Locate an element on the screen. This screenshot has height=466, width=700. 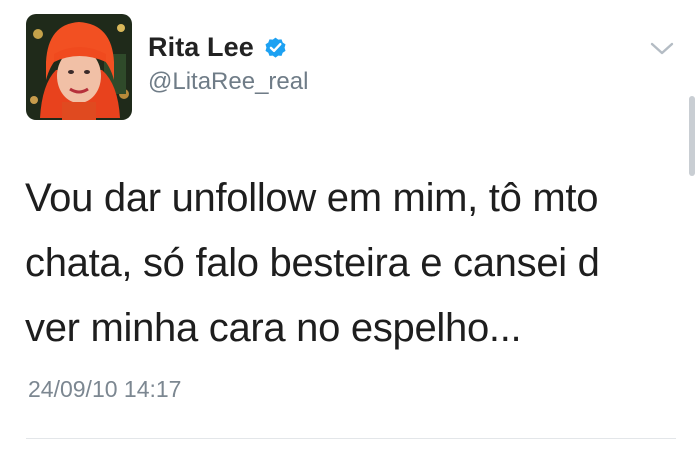
divider is located at coordinates (351, 438).